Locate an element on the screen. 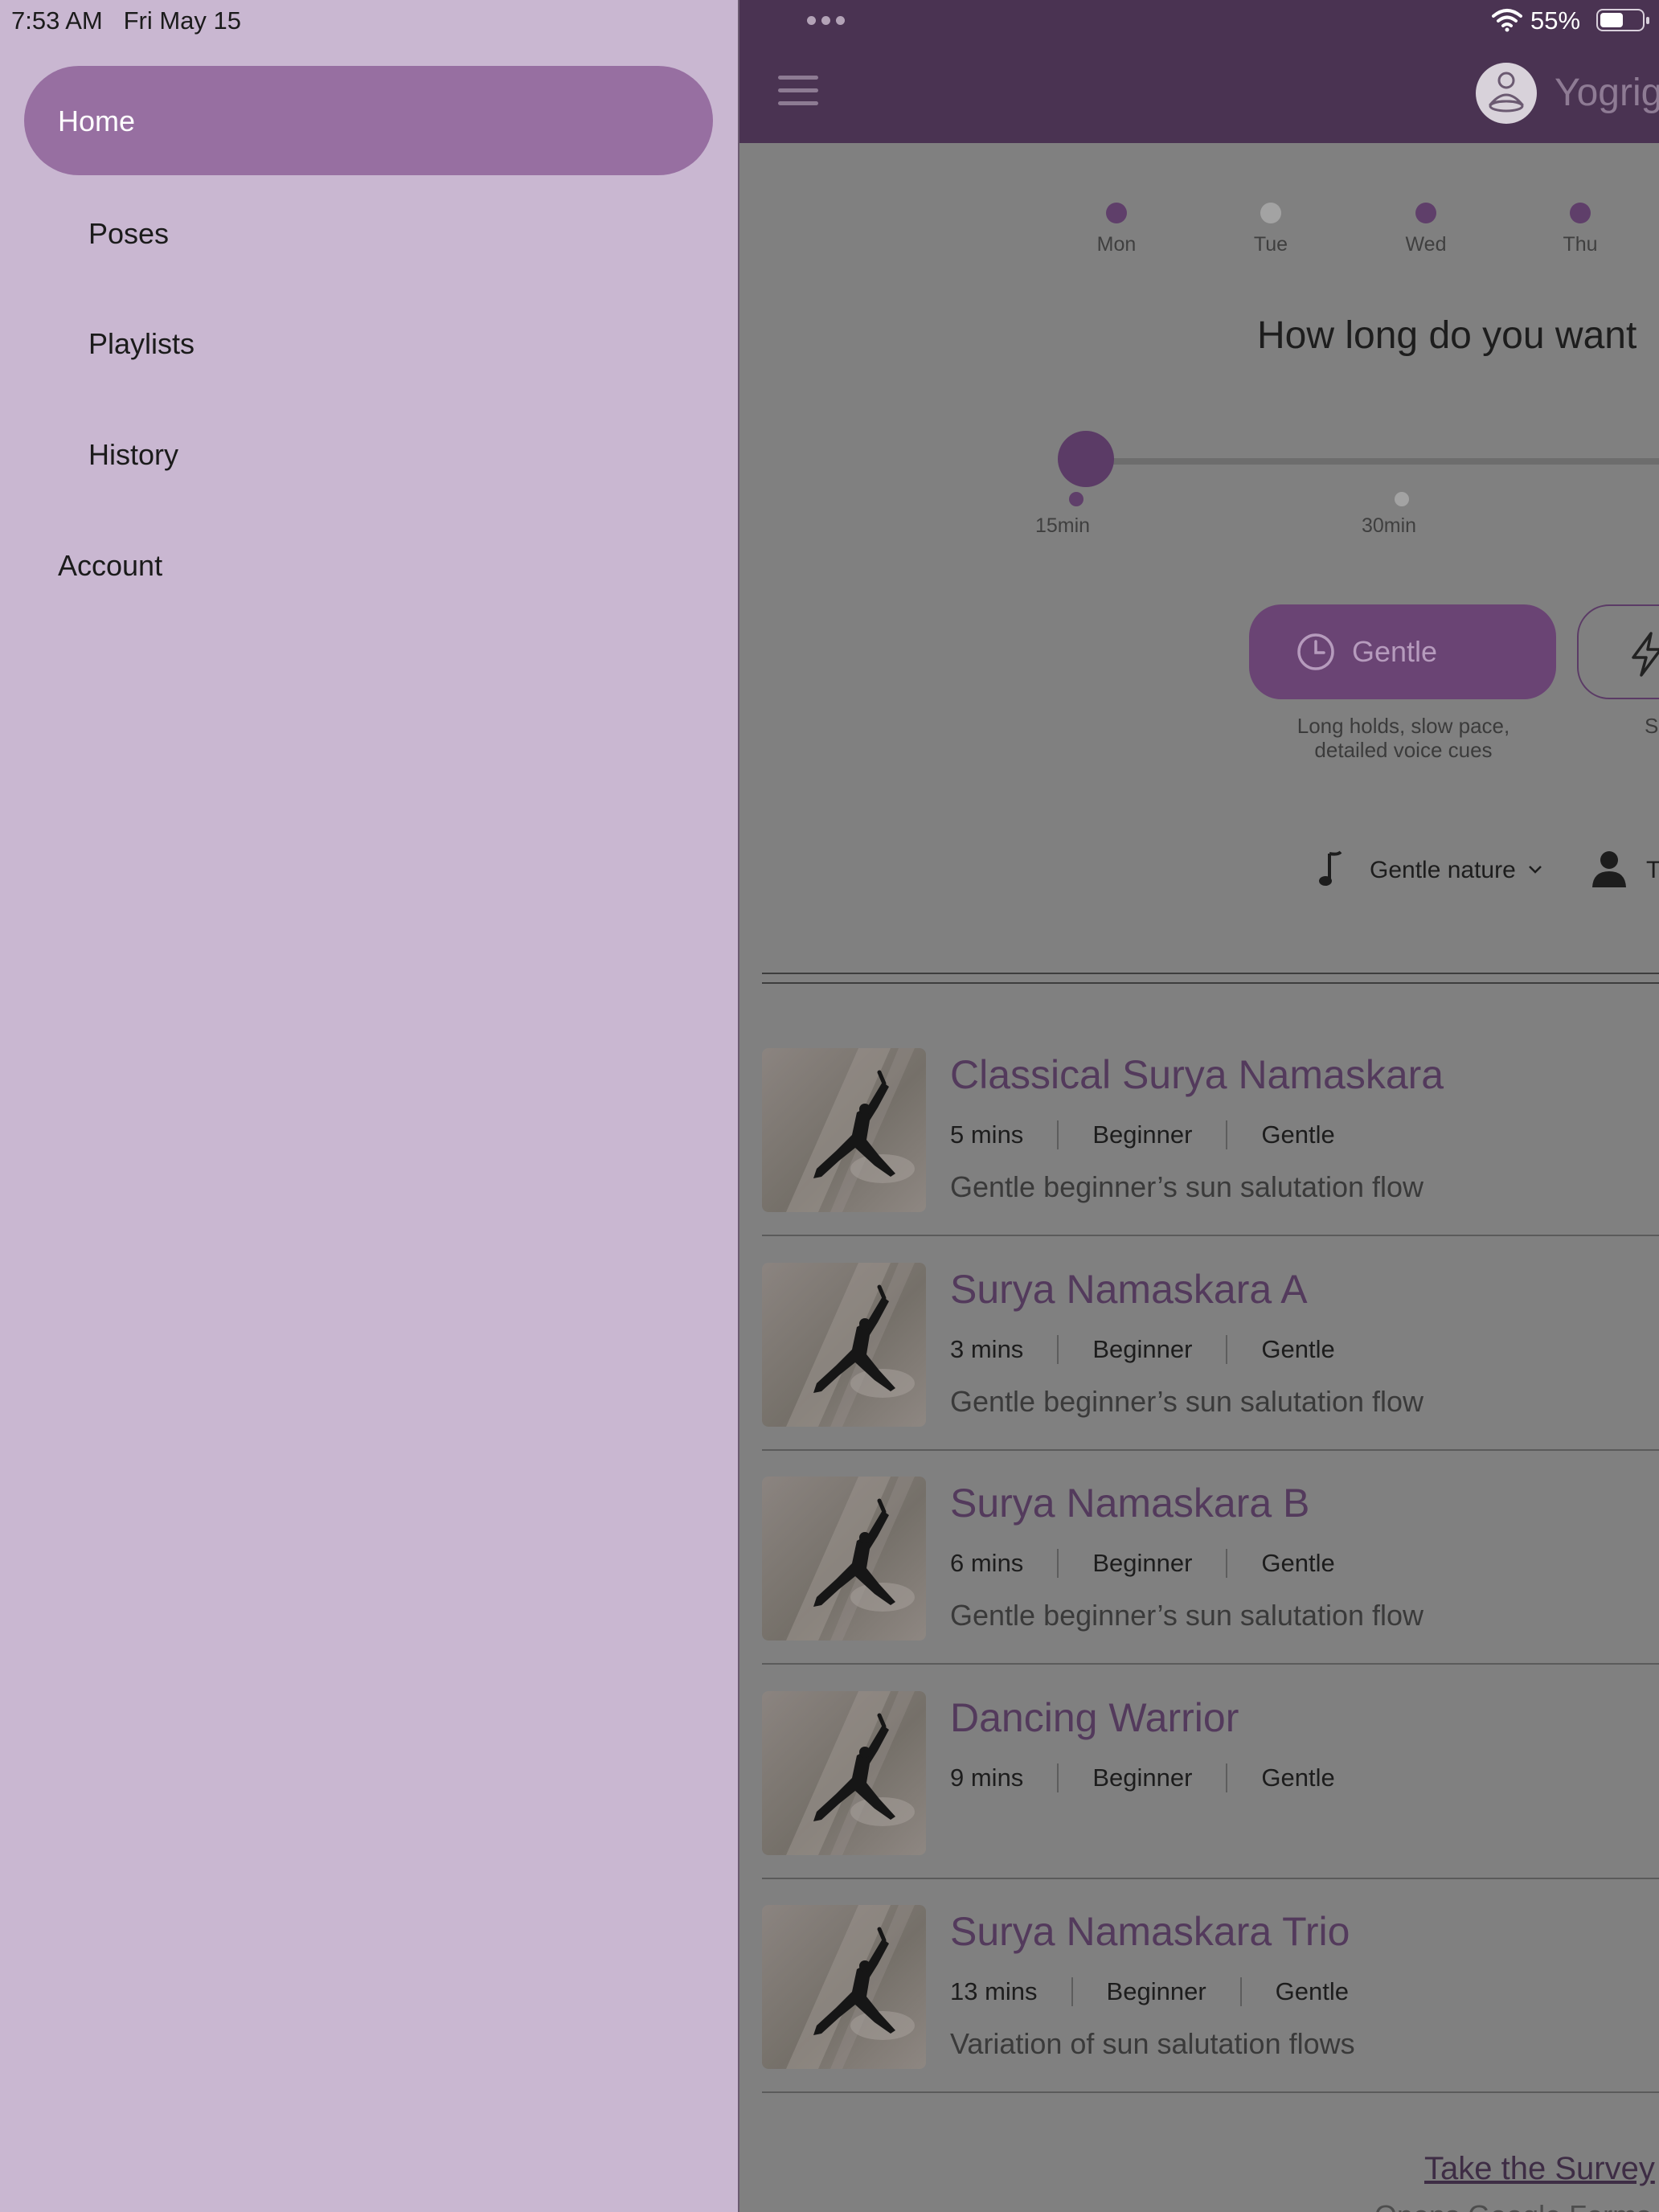  nav-item-history: History is located at coordinates (133, 455).